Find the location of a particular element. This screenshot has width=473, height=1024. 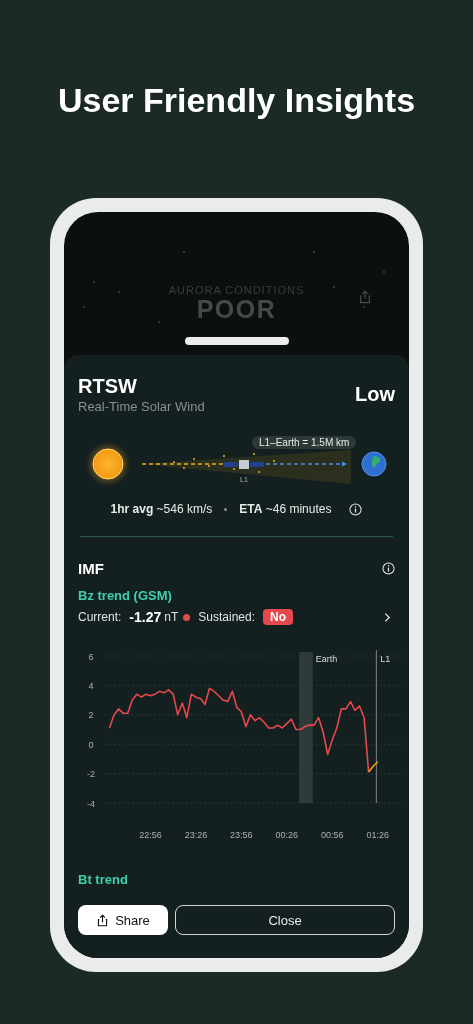

close-button: Close is located at coordinates (285, 920).